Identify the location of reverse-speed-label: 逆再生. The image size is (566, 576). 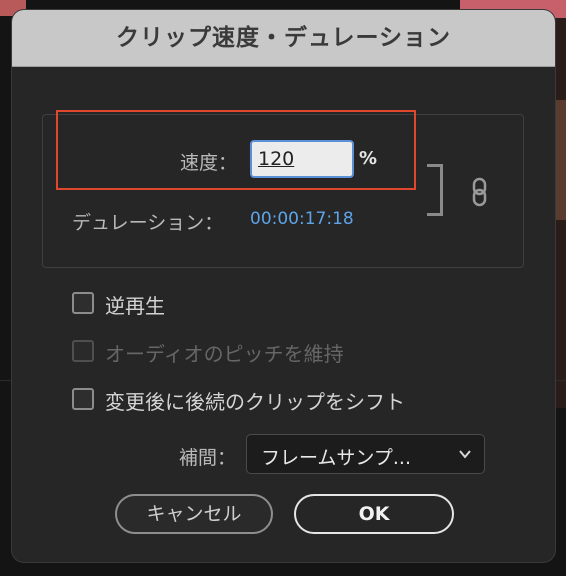
(135, 306).